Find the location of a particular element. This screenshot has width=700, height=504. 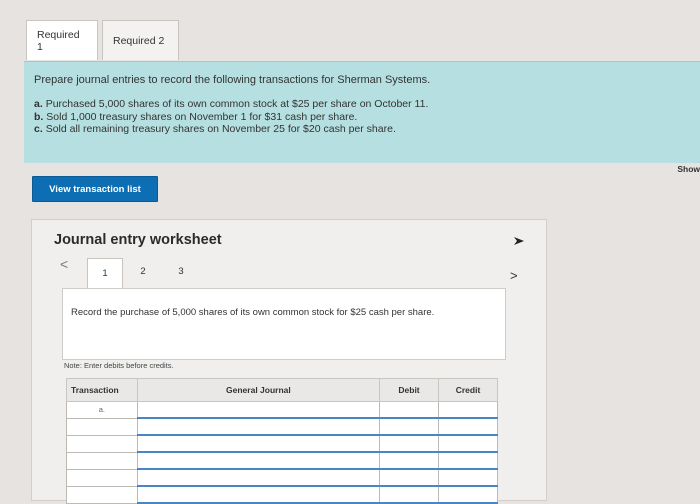

item-letter: b. is located at coordinates (39, 116).